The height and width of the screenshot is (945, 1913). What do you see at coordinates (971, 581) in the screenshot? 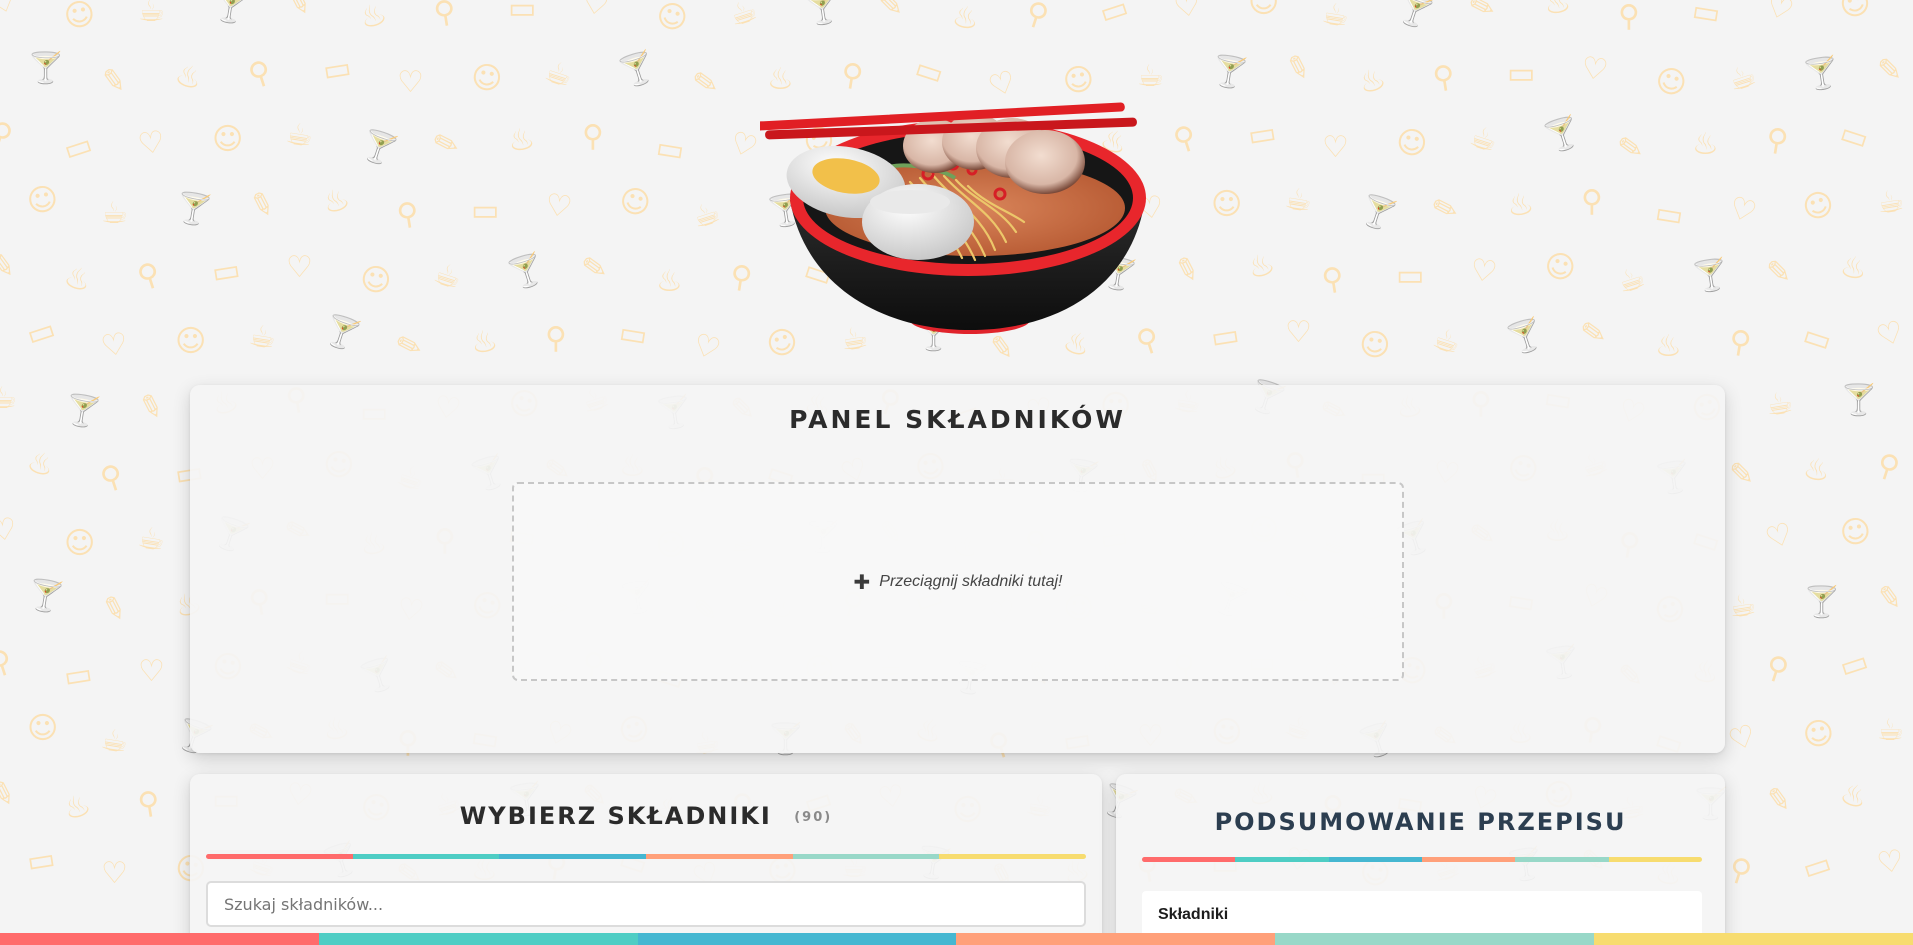
I see `dropzone-label: Przeciągnij składniki tutaj!` at bounding box center [971, 581].